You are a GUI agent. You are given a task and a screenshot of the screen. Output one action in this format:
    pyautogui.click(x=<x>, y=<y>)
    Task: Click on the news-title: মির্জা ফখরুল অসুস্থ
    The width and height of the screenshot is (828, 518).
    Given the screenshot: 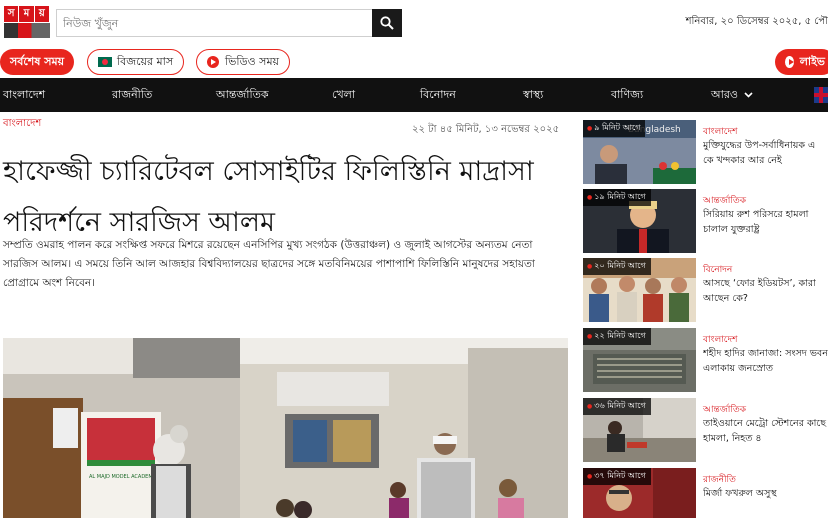 What is the action you would take?
    pyautogui.click(x=765, y=493)
    